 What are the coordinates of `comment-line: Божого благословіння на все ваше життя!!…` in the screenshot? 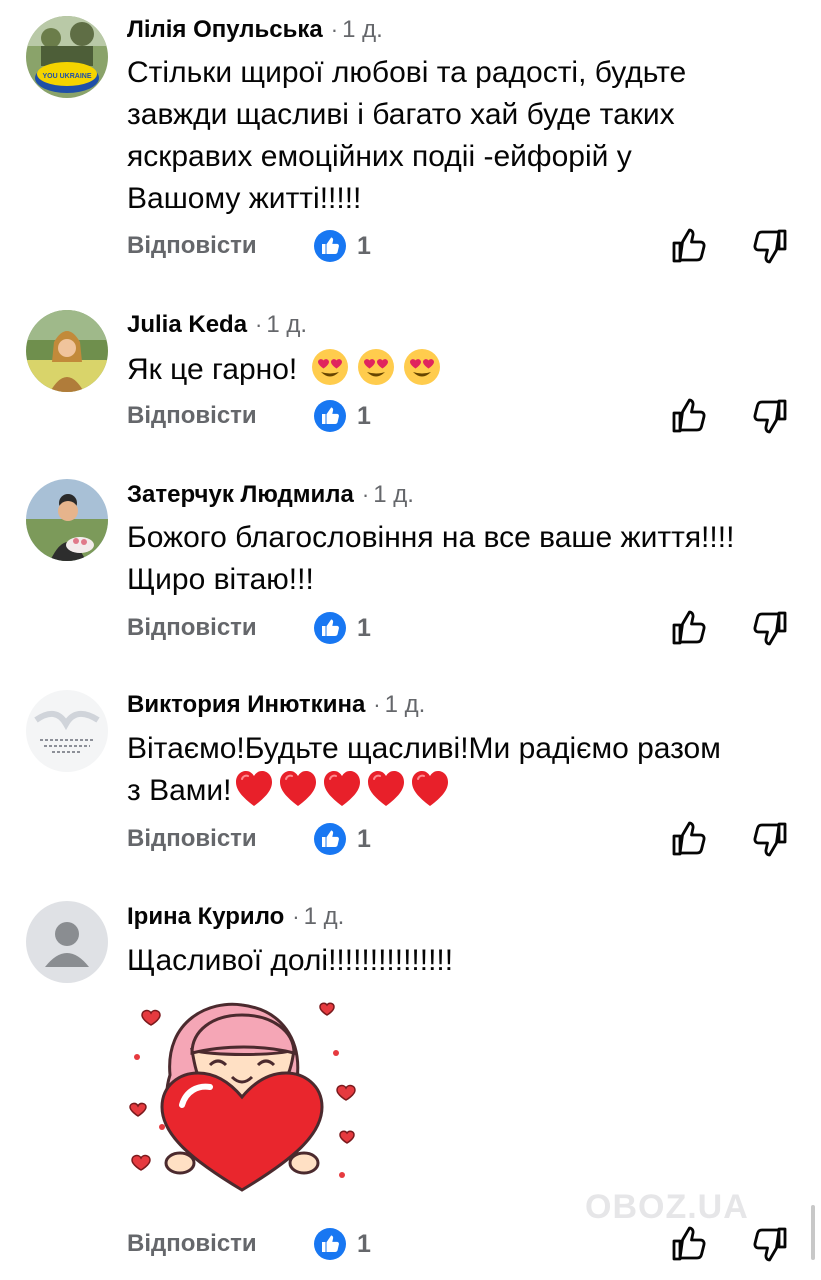 It's located at (431, 537).